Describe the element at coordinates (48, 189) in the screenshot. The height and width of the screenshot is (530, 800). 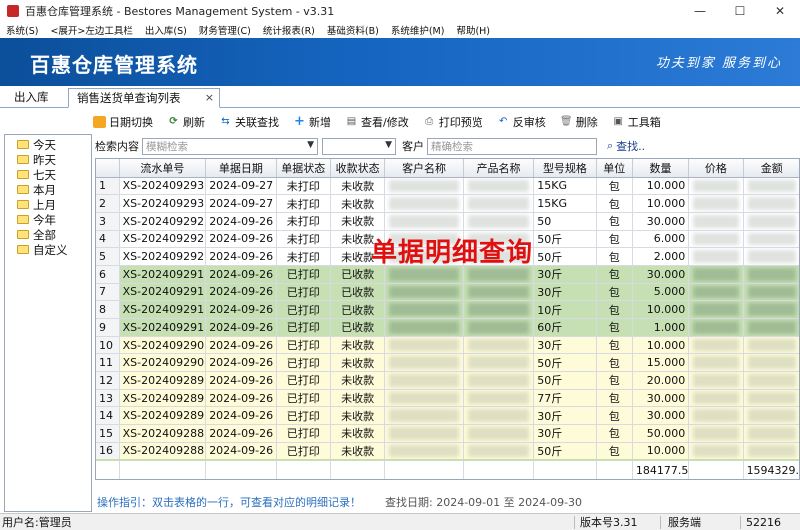
I see `tree-item-this-month: 本月` at that location.